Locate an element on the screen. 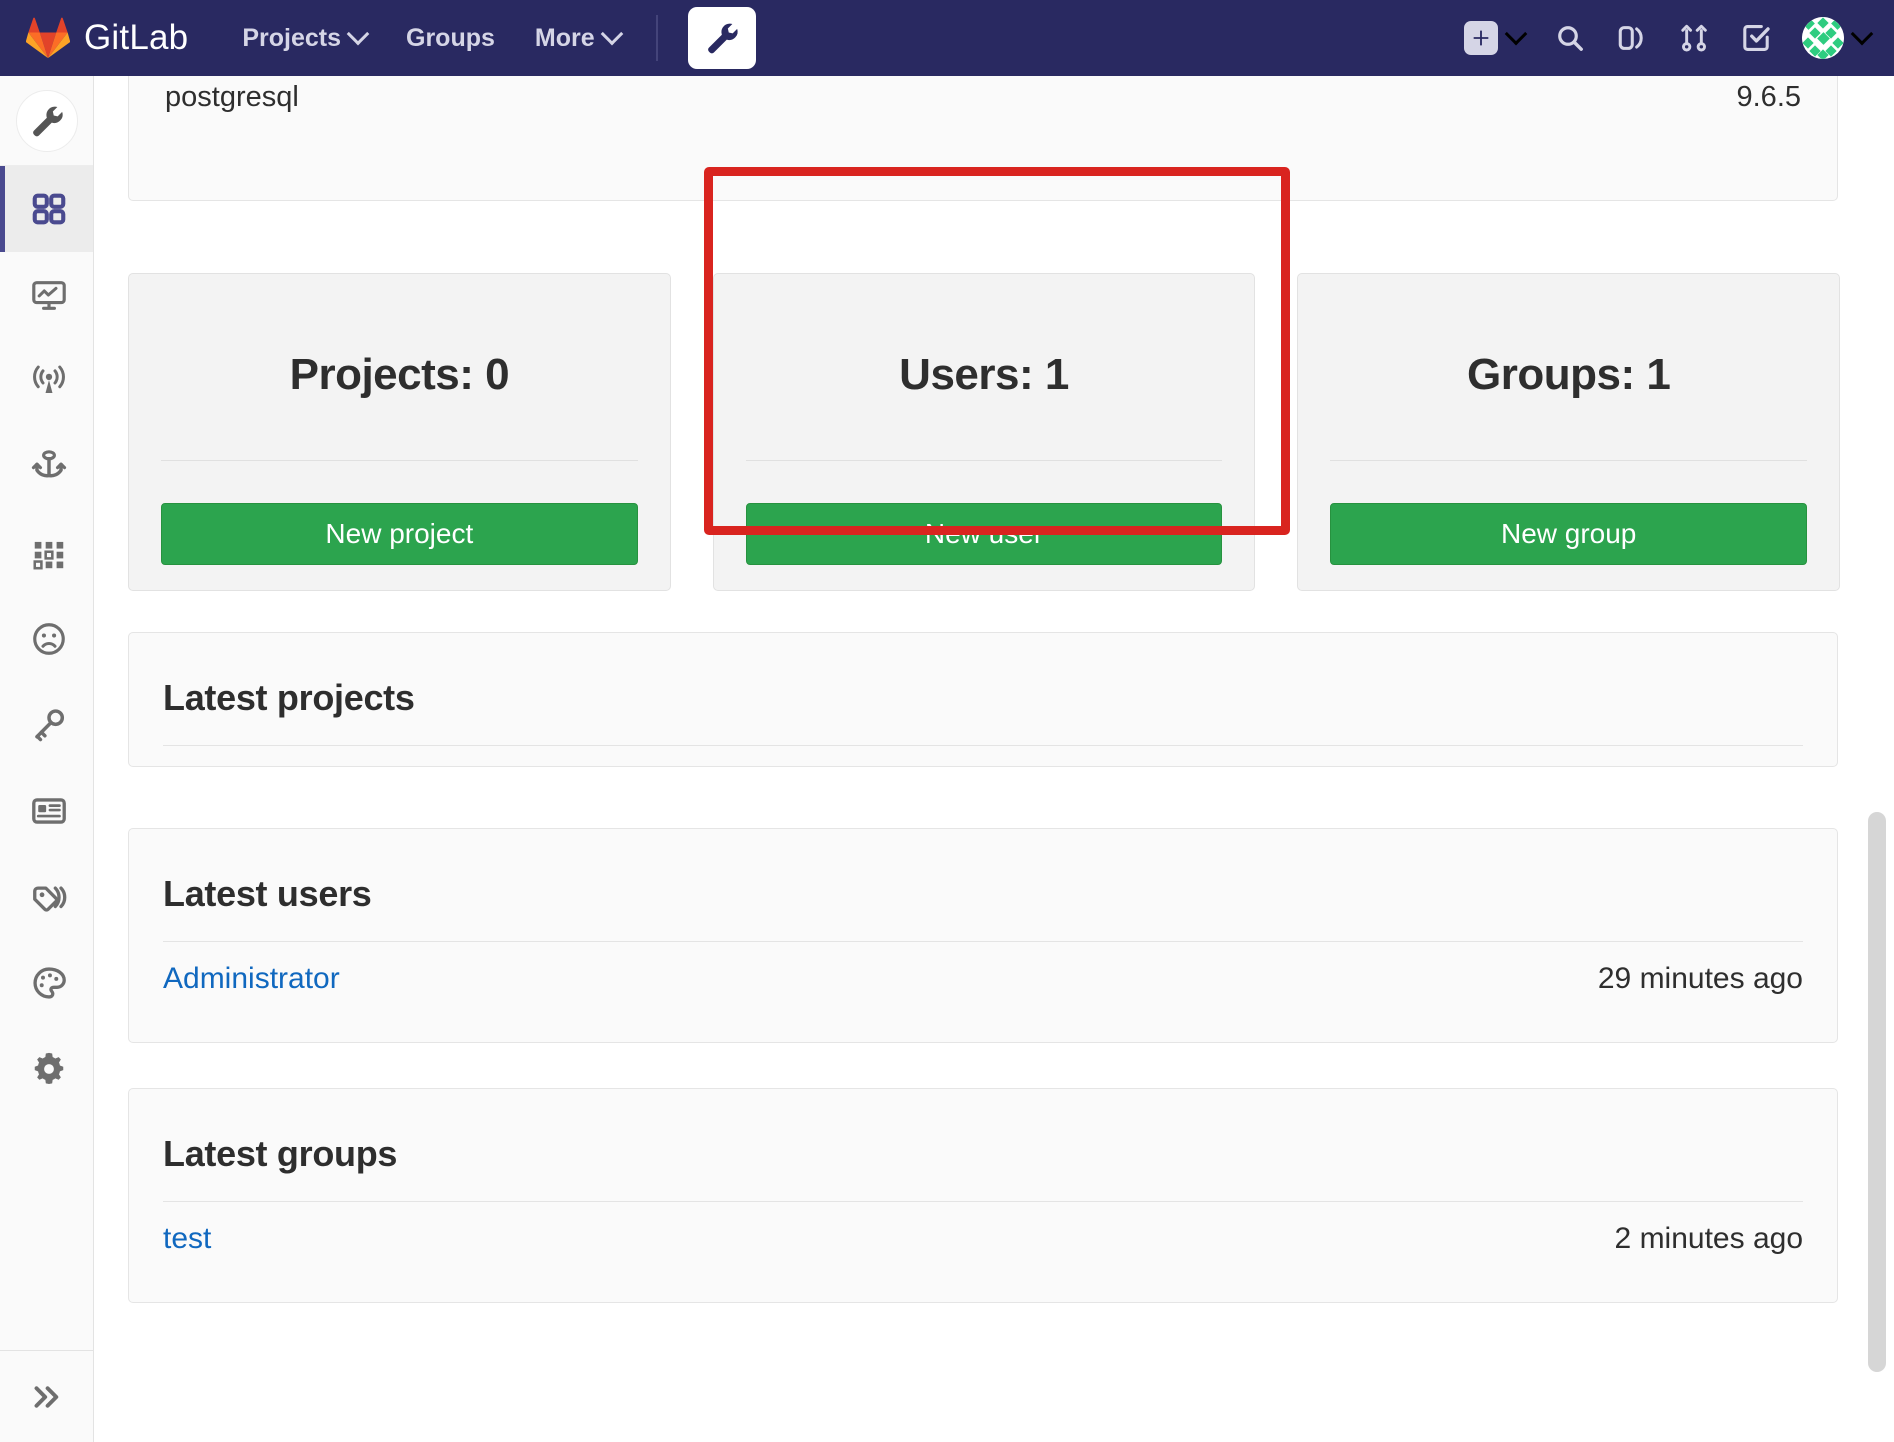 The height and width of the screenshot is (1442, 1894). sidebar-item-settings is located at coordinates (46, 1069).